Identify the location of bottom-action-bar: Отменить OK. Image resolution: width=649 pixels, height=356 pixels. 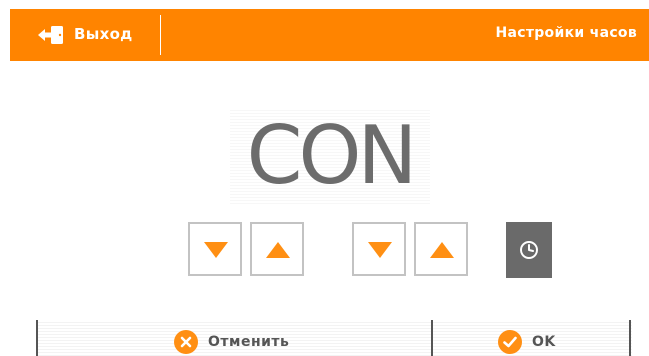
(334, 338).